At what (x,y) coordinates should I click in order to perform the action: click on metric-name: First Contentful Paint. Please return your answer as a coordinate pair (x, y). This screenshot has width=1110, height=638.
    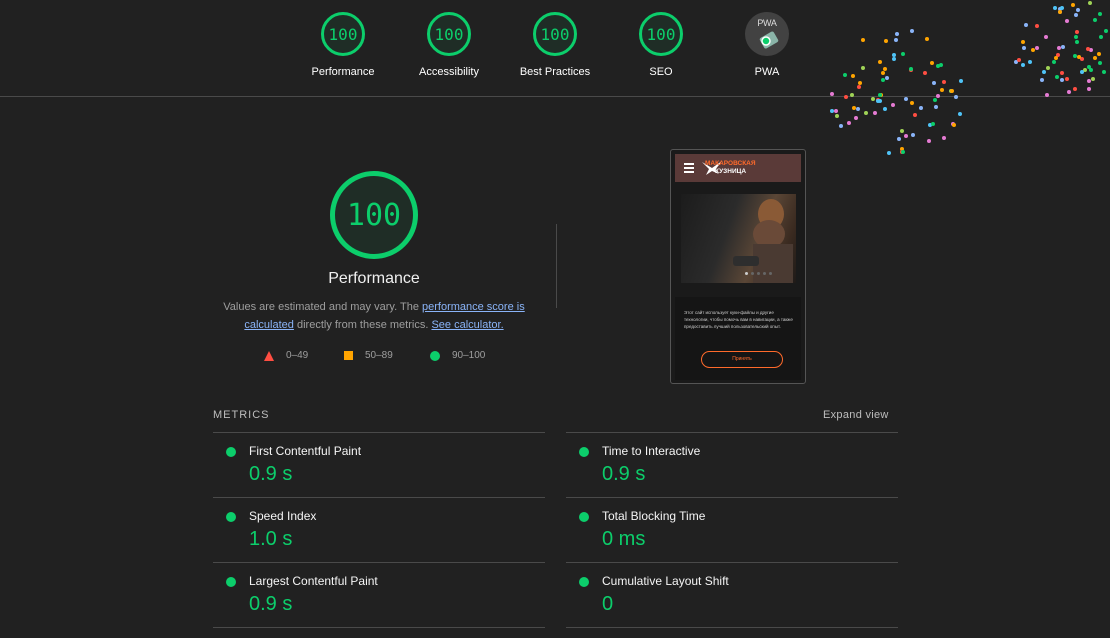
    Looking at the image, I should click on (305, 451).